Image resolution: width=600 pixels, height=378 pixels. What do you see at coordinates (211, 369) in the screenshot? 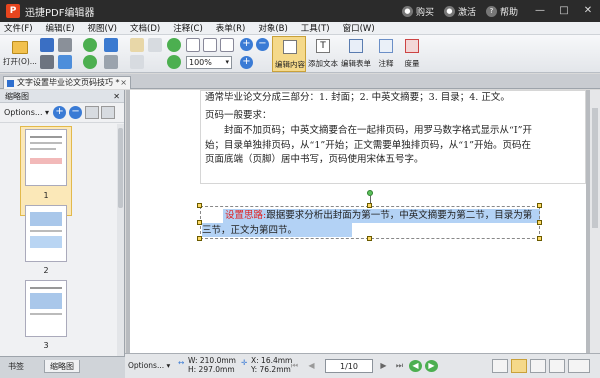
I see `page-height-readout: H: 297.0mm` at bounding box center [211, 369].